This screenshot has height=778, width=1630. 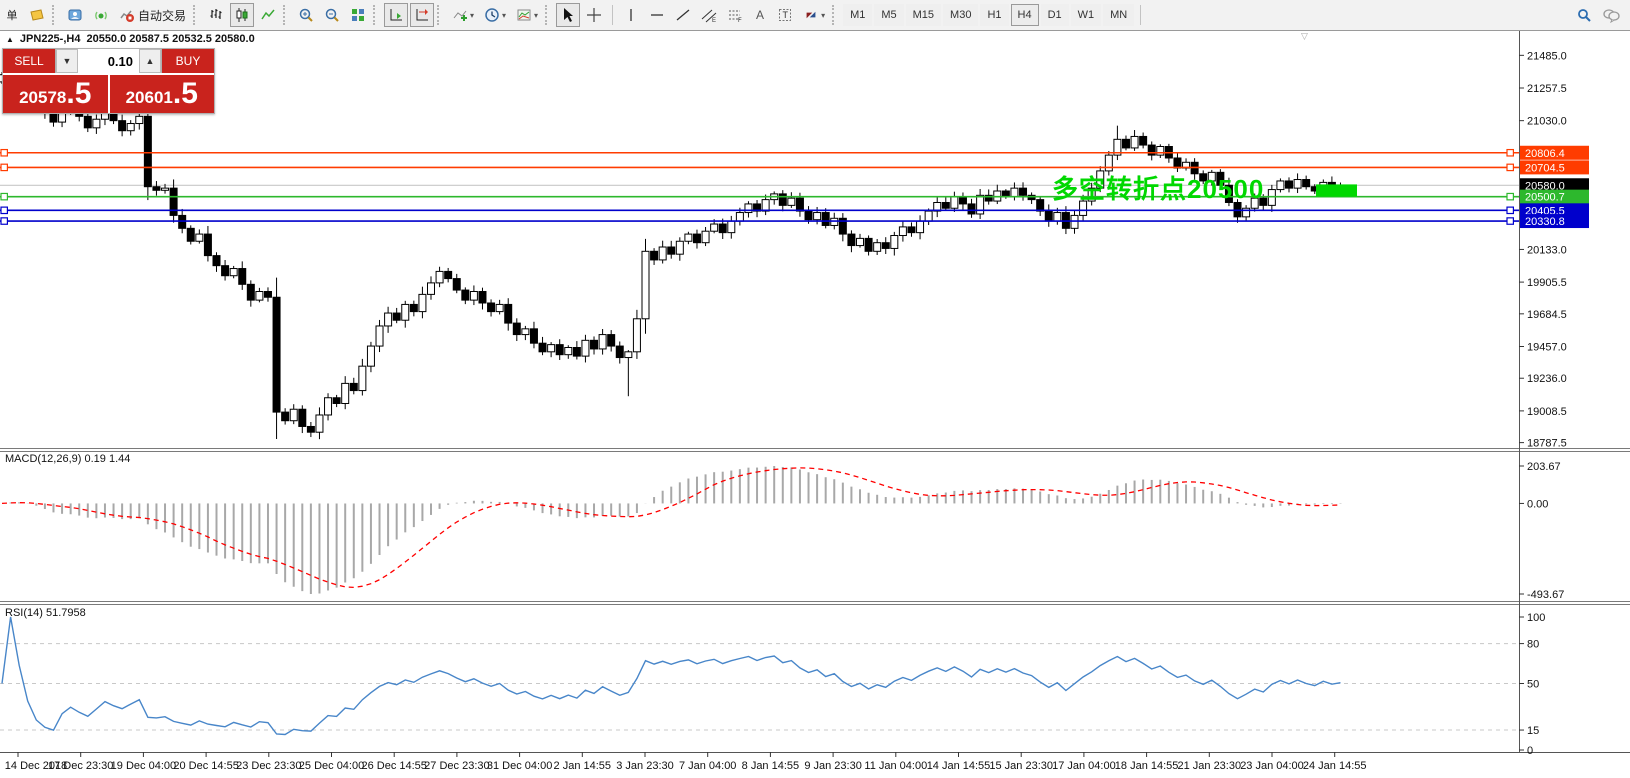 I want to click on tab-timeframe-m15: M15, so click(x=923, y=15).